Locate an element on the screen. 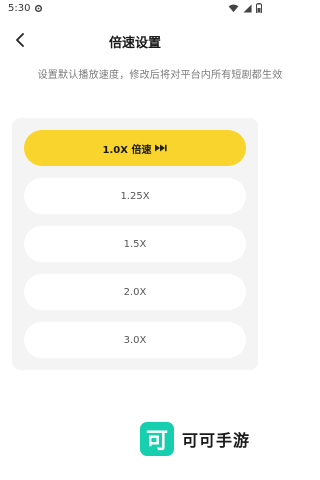 This screenshot has width=320, height=480. page-title: 倍速设置 is located at coordinates (134, 43).